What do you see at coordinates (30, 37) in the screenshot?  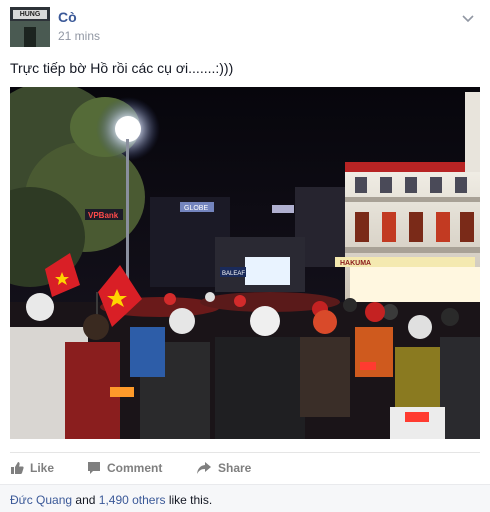 I see `avatar-door` at bounding box center [30, 37].